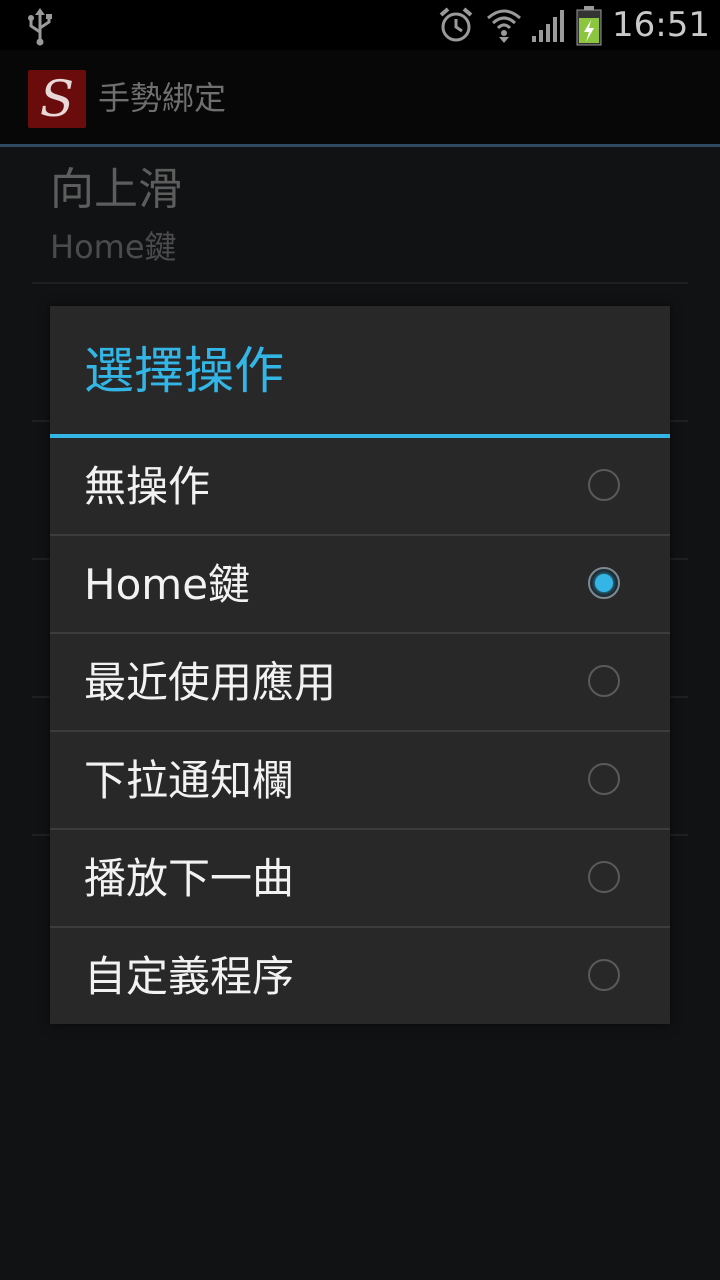  What do you see at coordinates (360, 283) in the screenshot?
I see `list-divider` at bounding box center [360, 283].